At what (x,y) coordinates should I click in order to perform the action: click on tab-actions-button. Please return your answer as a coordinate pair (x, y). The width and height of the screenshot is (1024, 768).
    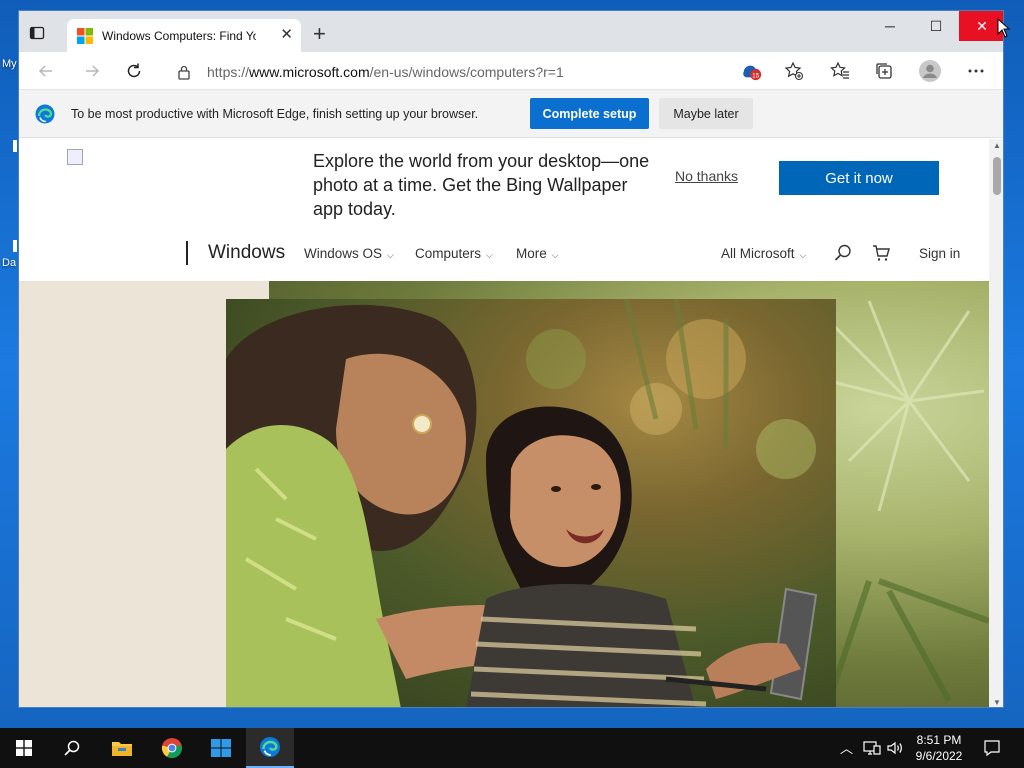
    Looking at the image, I should click on (42, 36).